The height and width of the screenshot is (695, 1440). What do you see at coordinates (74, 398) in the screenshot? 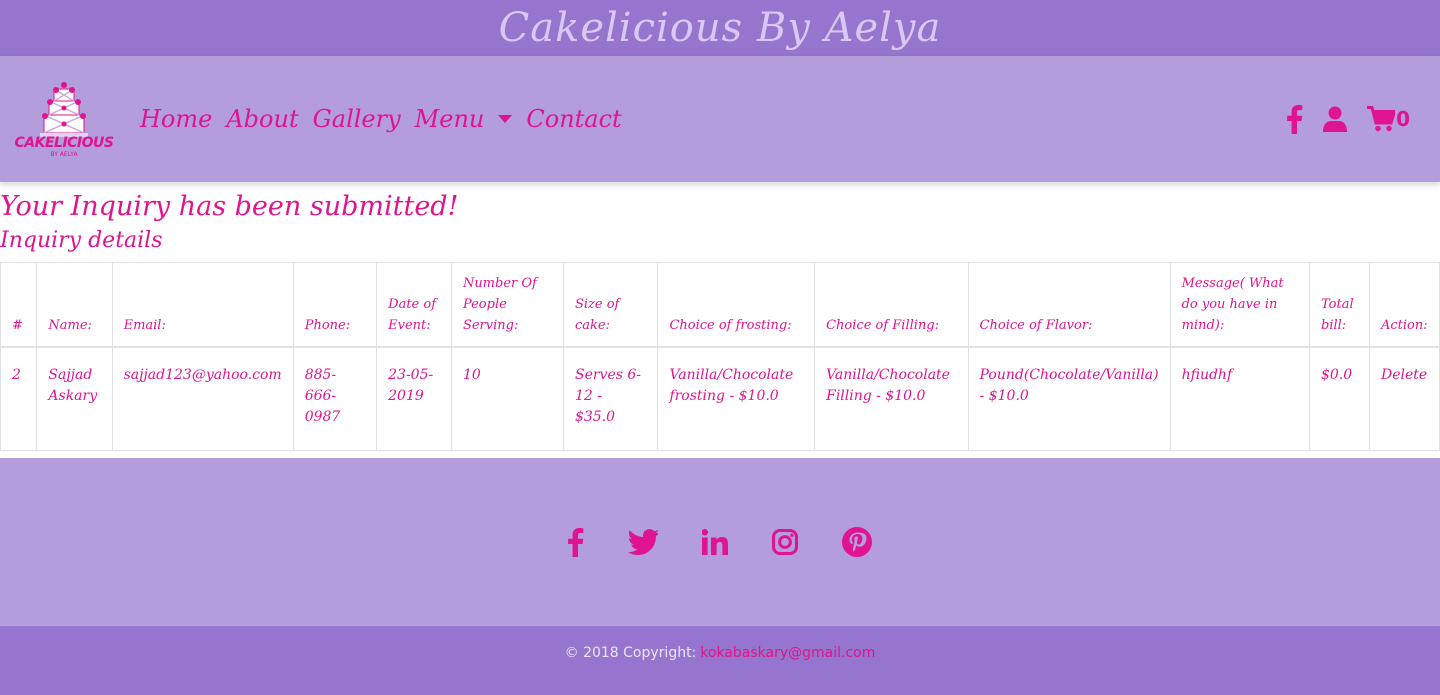
I see `cell-name: Sajjad Askary` at bounding box center [74, 398].